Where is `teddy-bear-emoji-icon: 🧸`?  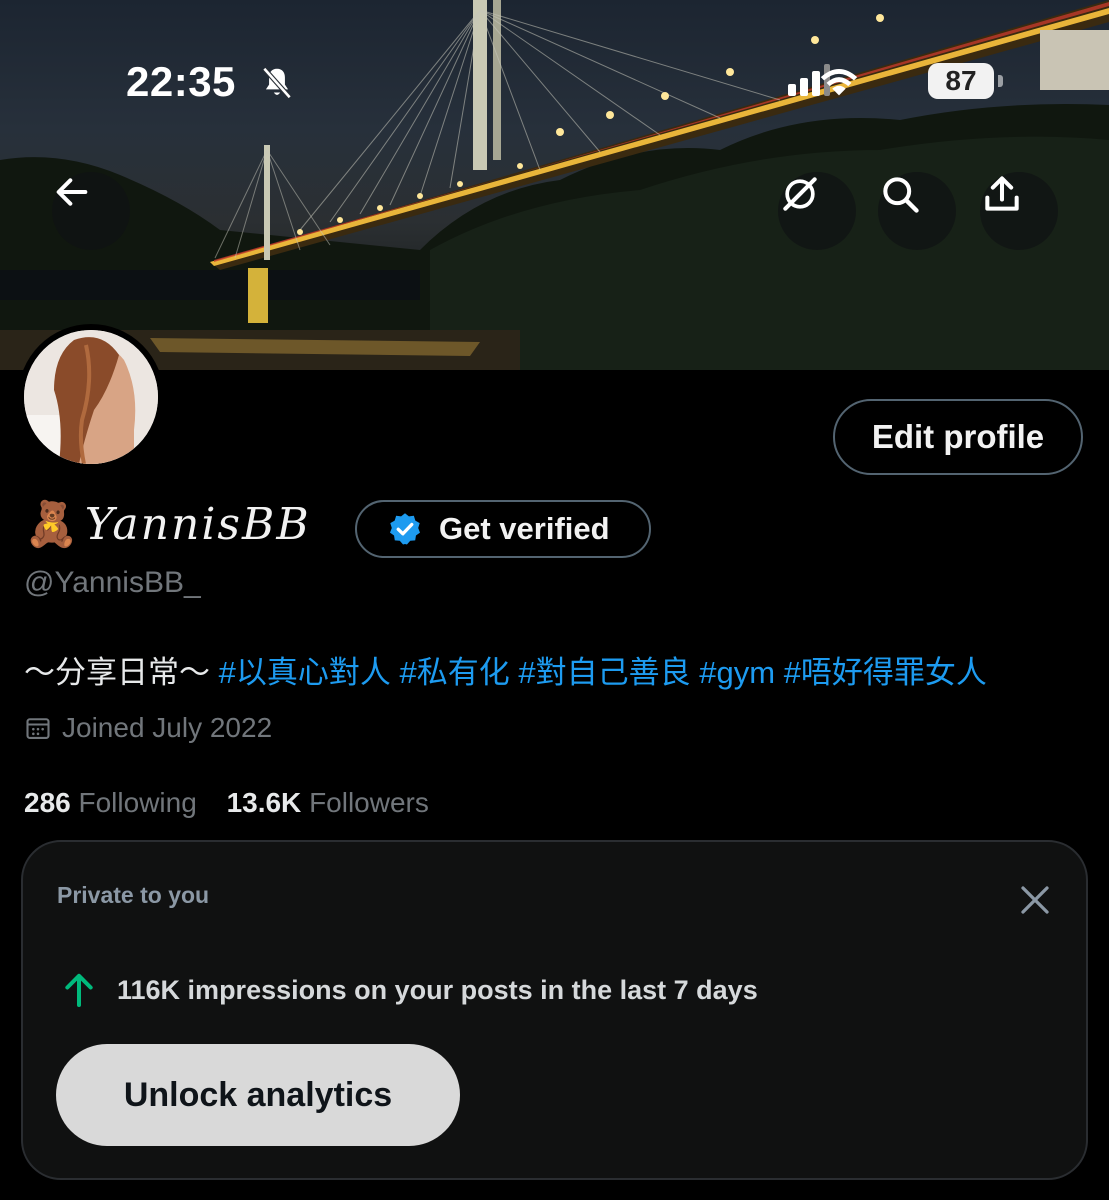 teddy-bear-emoji-icon: 🧸 is located at coordinates (51, 524).